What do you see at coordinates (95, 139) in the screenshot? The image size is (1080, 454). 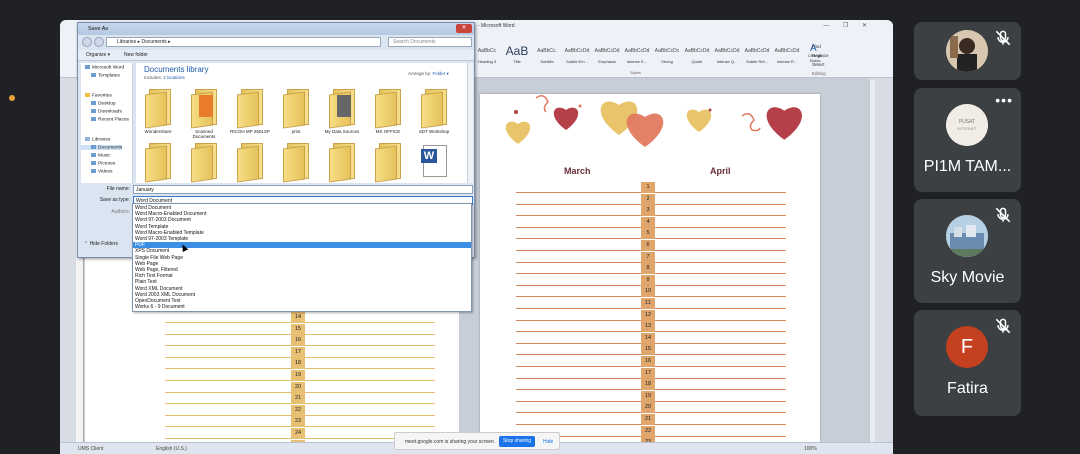 I see `nav-item: Libraries` at bounding box center [95, 139].